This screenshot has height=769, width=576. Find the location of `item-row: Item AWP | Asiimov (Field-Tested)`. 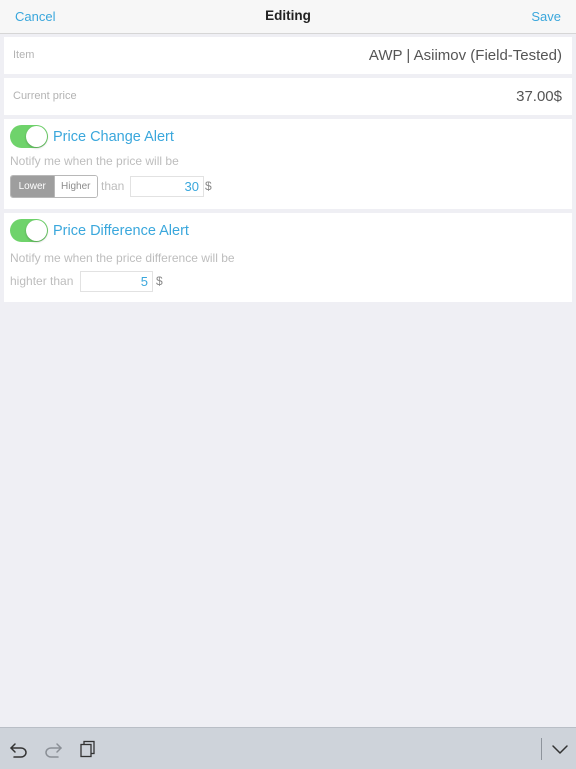

item-row: Item AWP | Asiimov (Field-Tested) is located at coordinates (288, 55).